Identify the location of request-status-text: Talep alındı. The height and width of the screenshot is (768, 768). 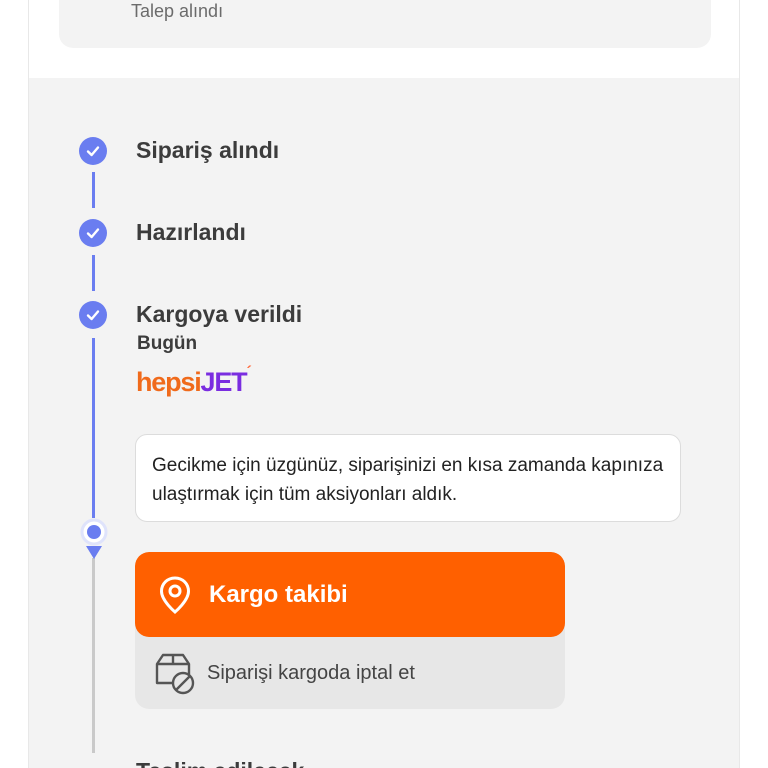
(177, 11).